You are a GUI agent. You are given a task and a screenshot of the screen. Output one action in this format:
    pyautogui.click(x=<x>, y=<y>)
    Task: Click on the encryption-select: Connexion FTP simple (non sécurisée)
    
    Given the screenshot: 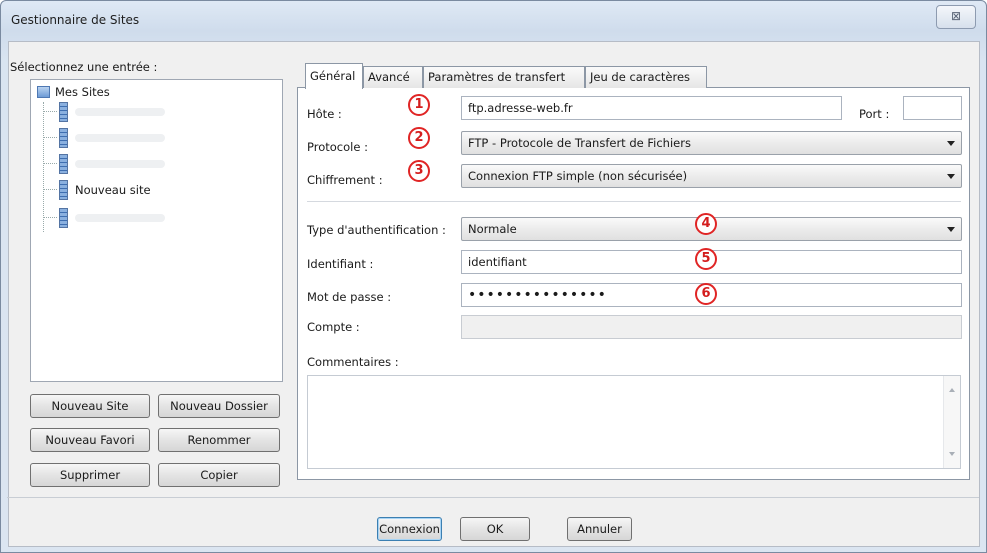 What is the action you would take?
    pyautogui.click(x=711, y=176)
    